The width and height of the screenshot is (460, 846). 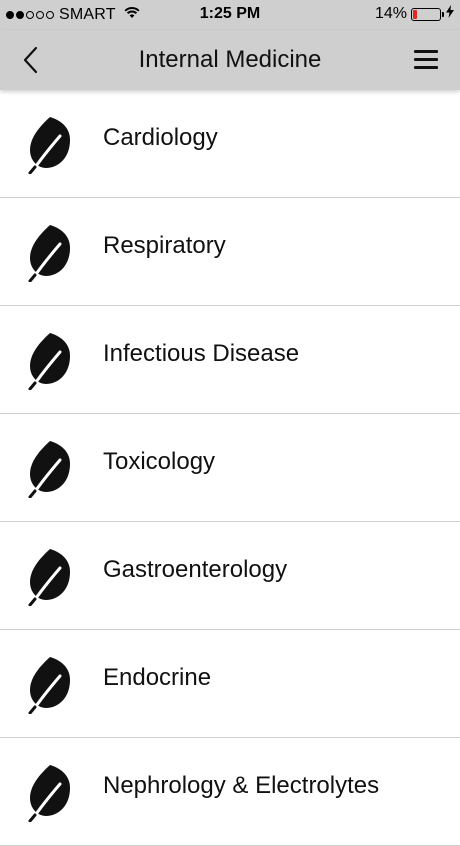 What do you see at coordinates (195, 569) in the screenshot?
I see `list-item-label: Gastroenterology` at bounding box center [195, 569].